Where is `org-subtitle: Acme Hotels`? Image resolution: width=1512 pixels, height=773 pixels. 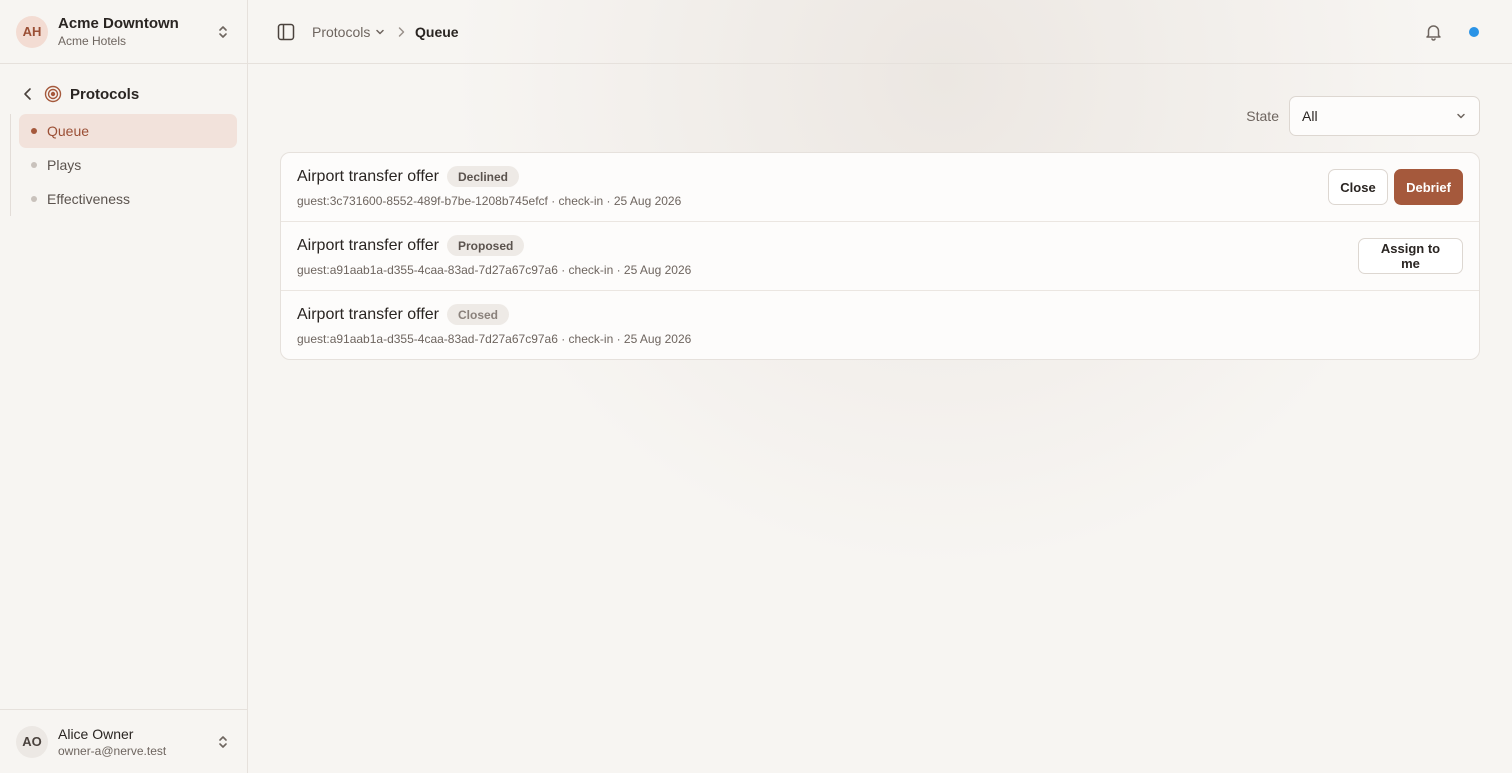 org-subtitle: Acme Hotels is located at coordinates (92, 41).